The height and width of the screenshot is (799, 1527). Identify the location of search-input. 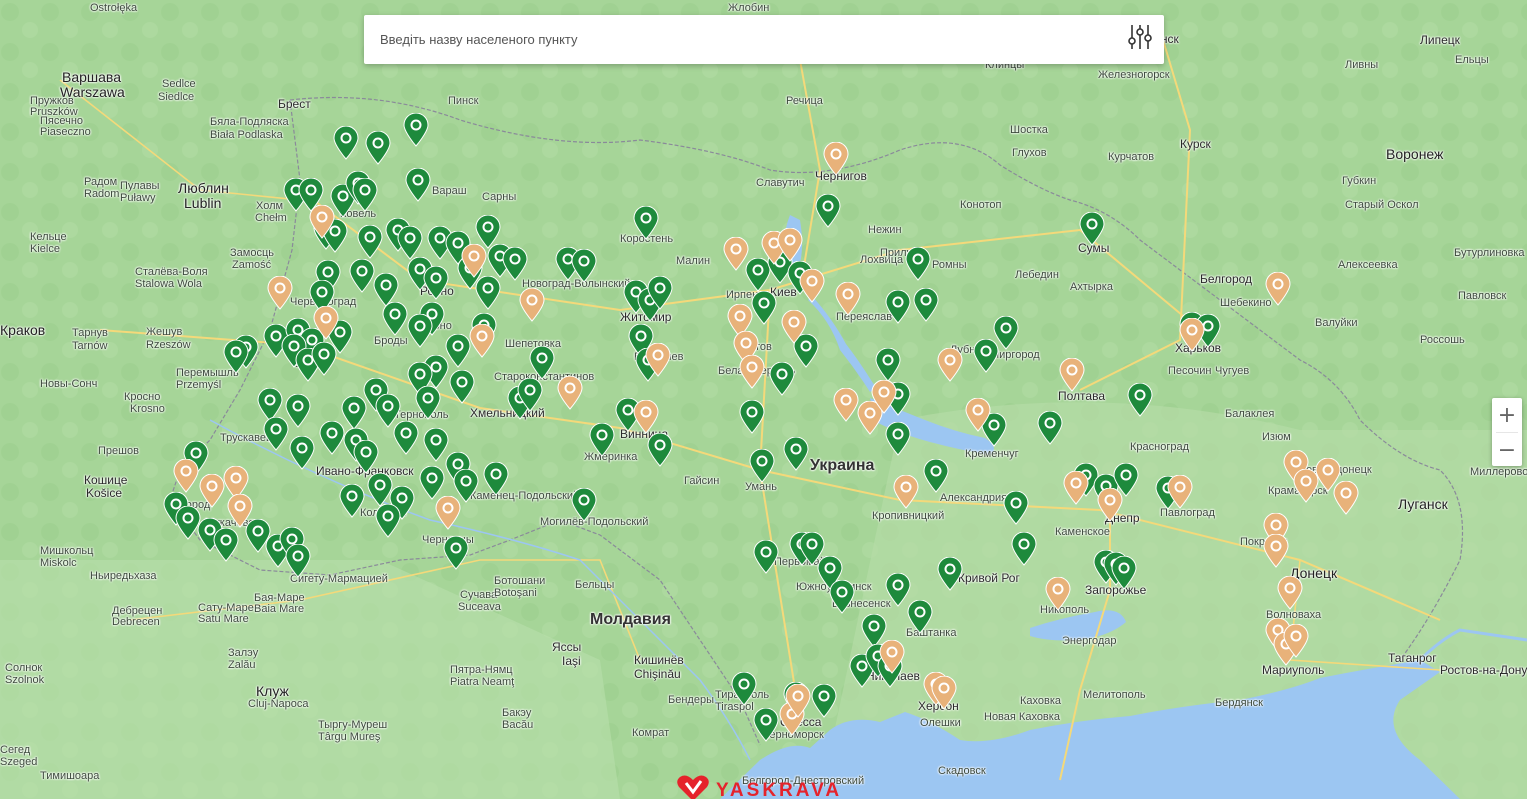
(740, 39).